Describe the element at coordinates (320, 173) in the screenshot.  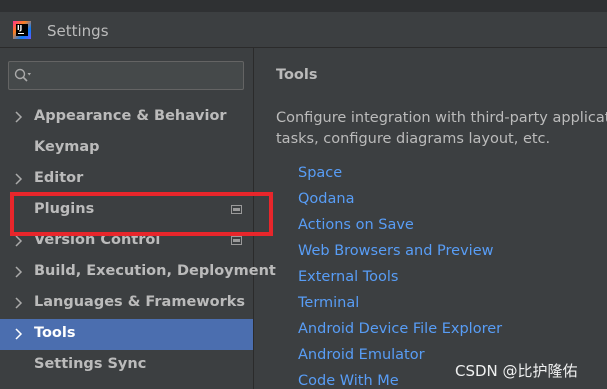
I see `link-space: Space` at that location.